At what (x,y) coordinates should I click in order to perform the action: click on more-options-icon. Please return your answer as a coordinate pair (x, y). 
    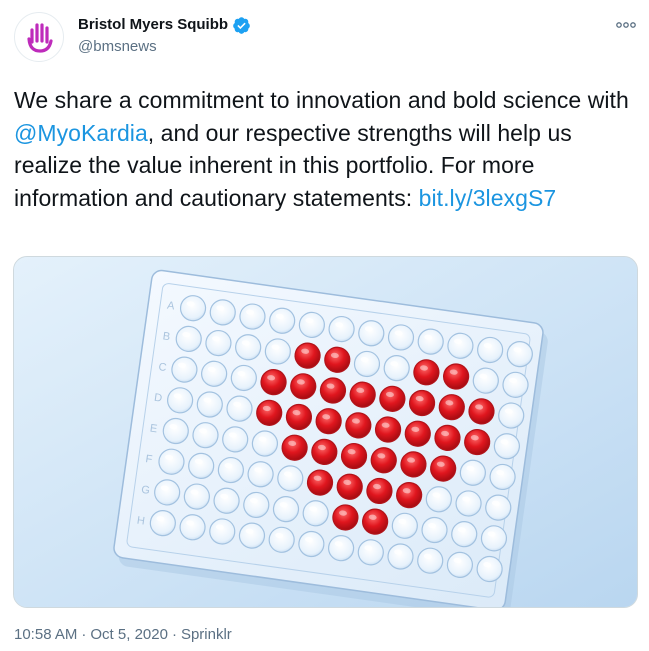
    Looking at the image, I should click on (626, 25).